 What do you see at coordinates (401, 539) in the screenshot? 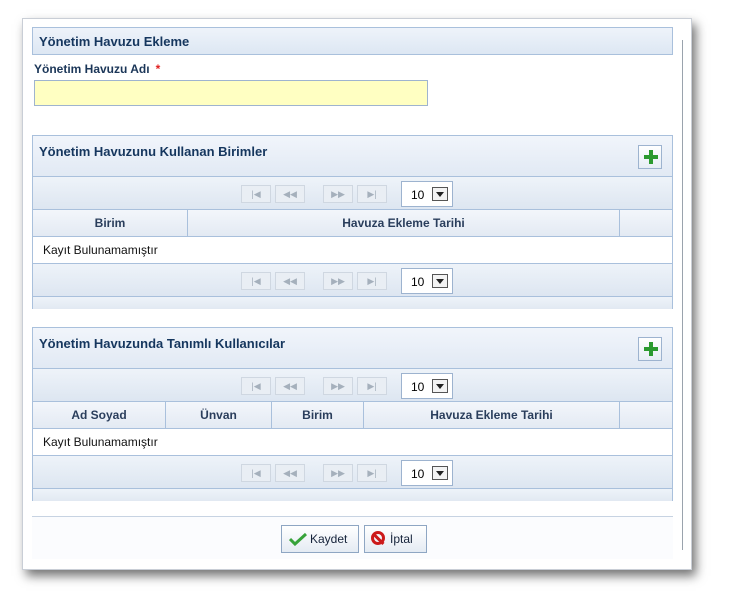
I see `cancel-label: İptal` at bounding box center [401, 539].